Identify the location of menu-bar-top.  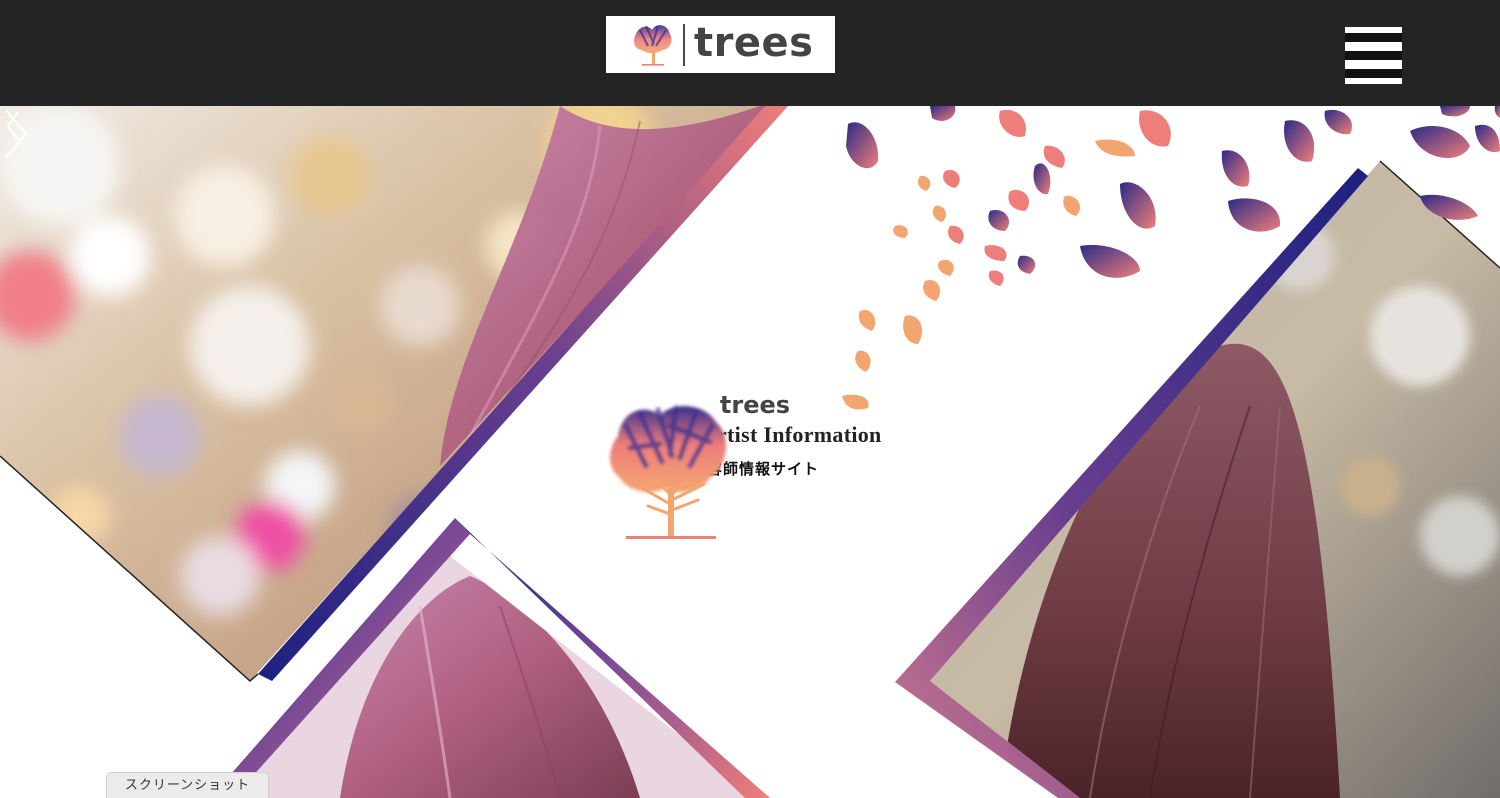
(1373, 37).